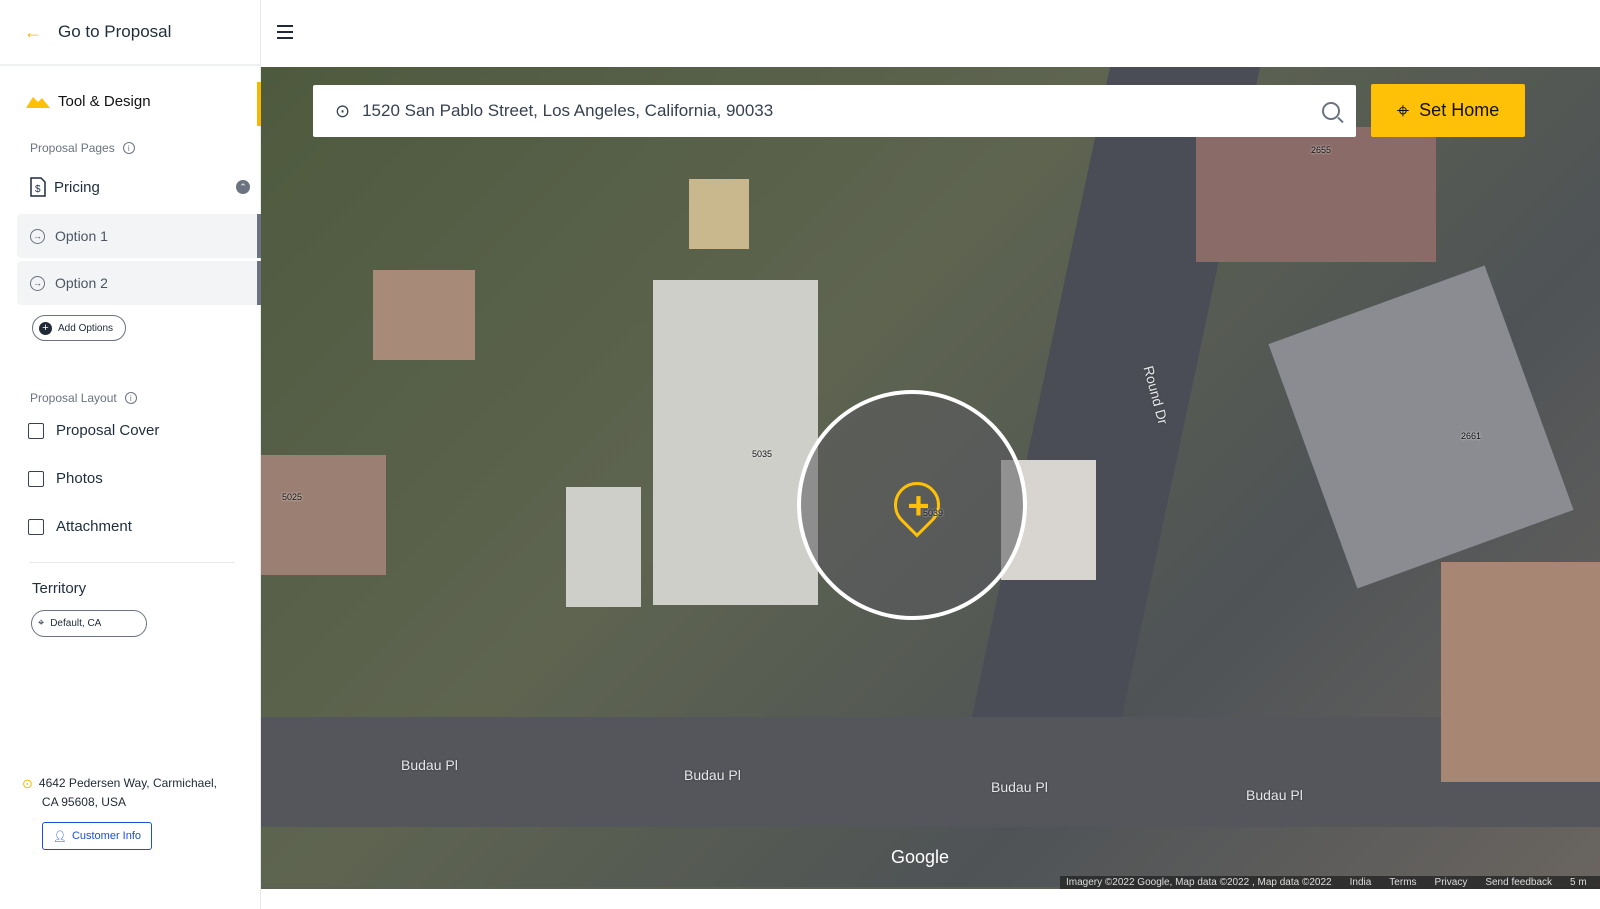 The width and height of the screenshot is (1600, 909). Describe the element at coordinates (106, 836) in the screenshot. I see `customer-info-label: Customer Info` at that location.